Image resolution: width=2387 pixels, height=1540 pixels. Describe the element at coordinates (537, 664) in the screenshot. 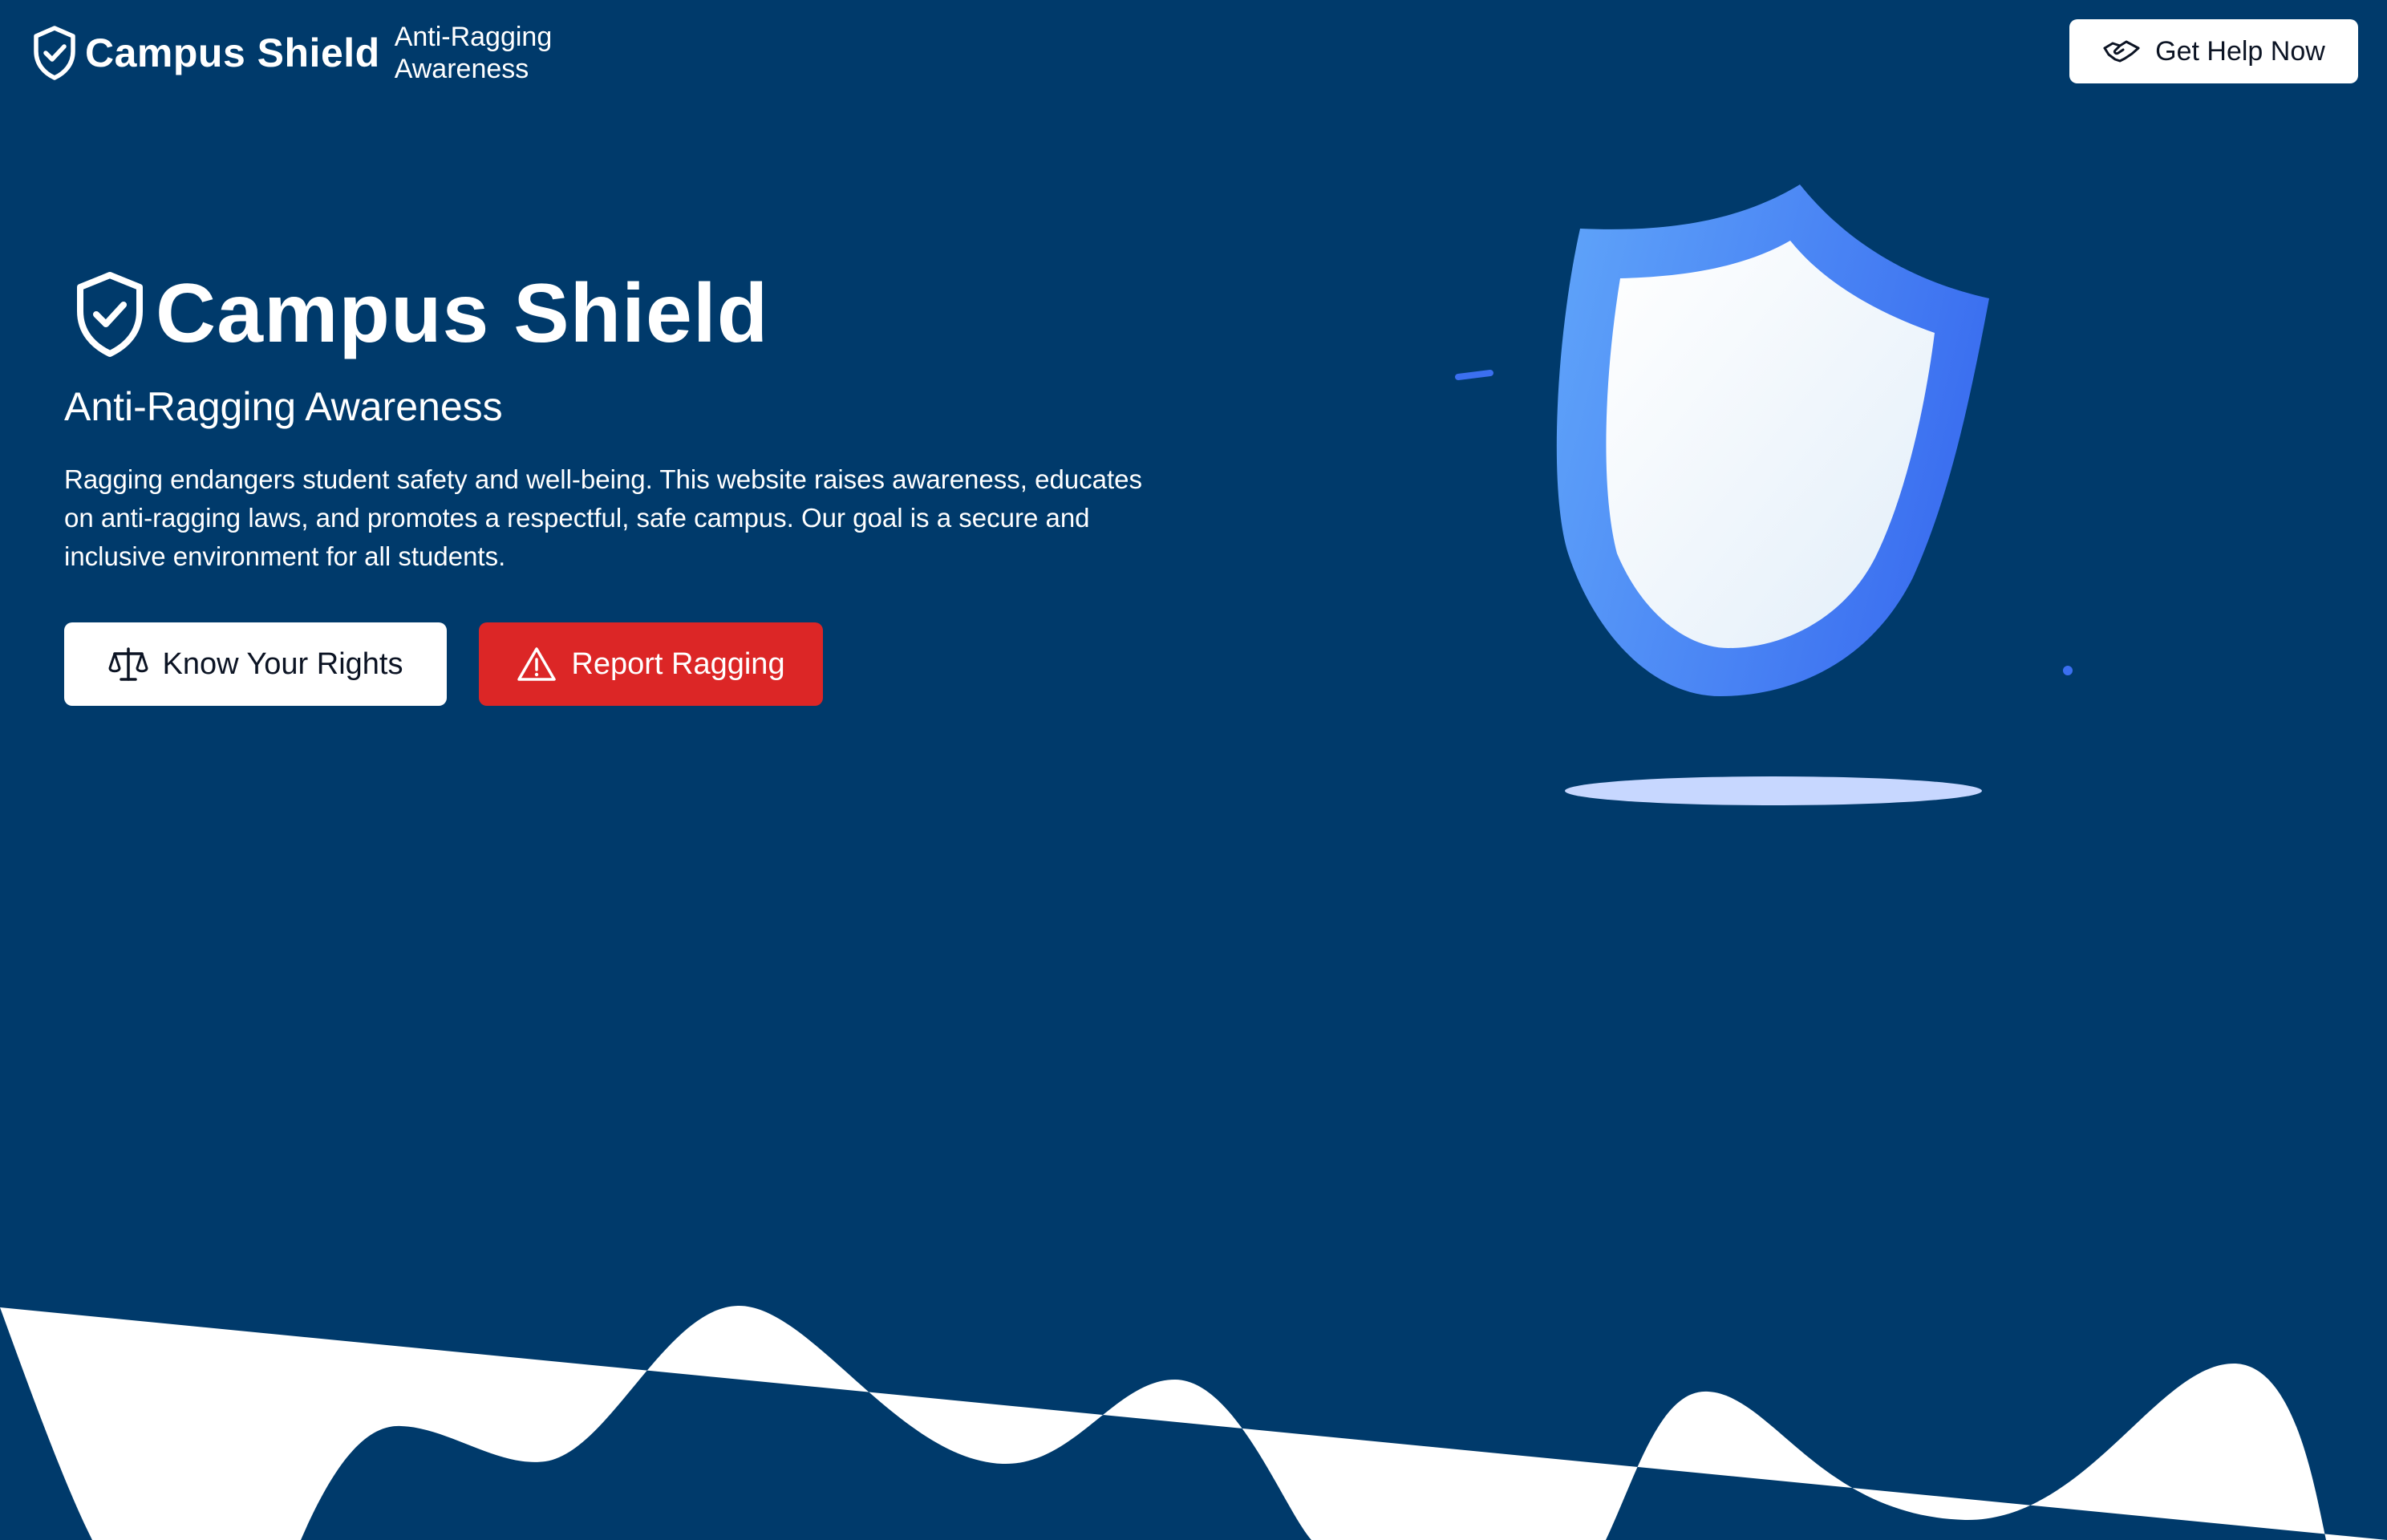

I see `warning-triangle-icon` at that location.